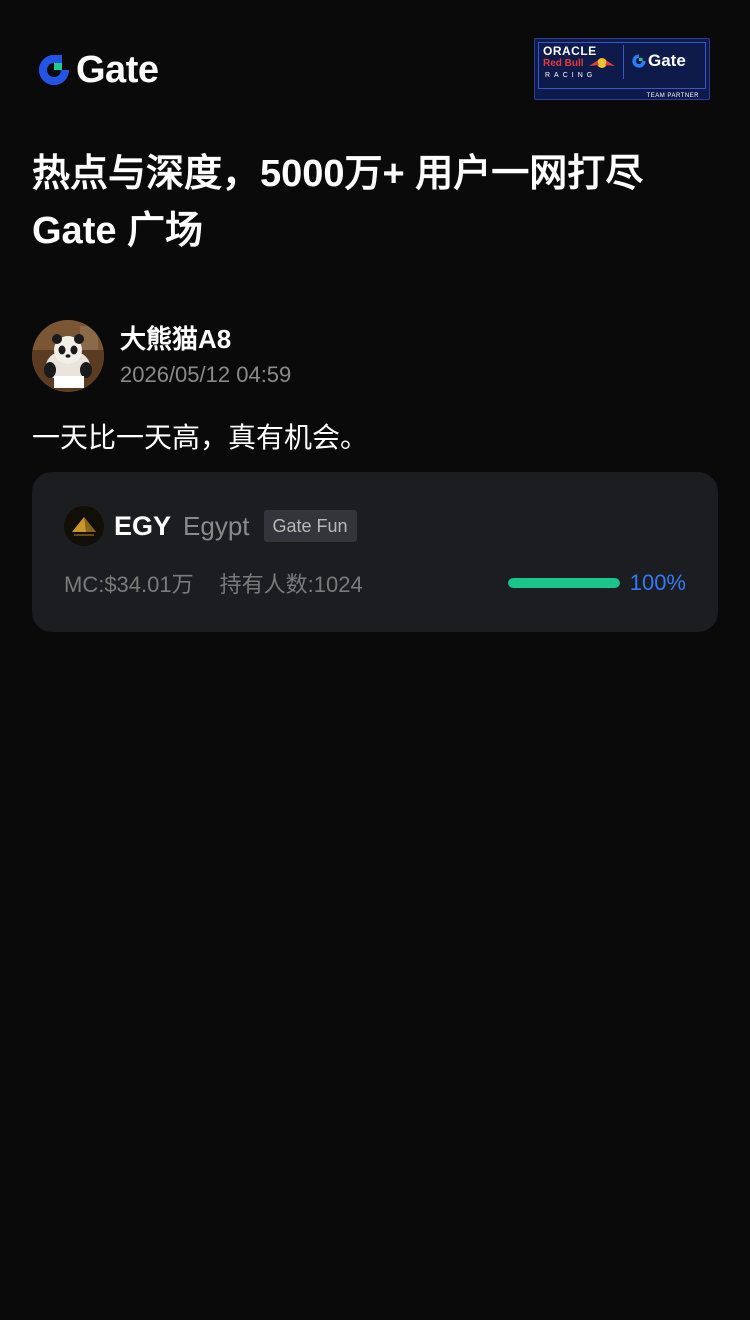  I want to click on logo-text: Gate, so click(117, 69).